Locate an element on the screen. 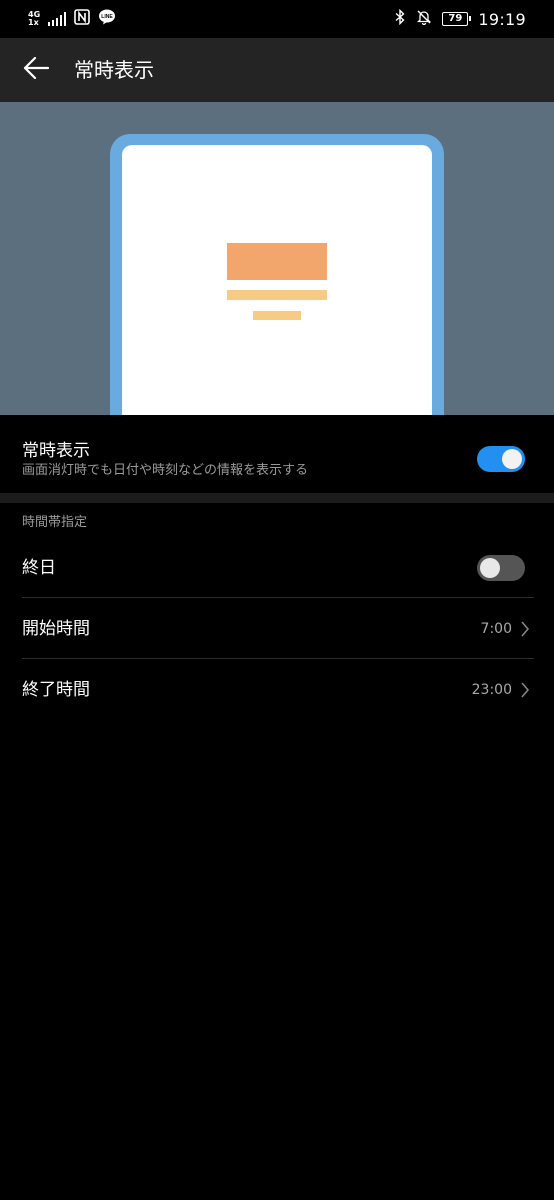 The height and width of the screenshot is (1200, 554). preview-info-line is located at coordinates (277, 315).